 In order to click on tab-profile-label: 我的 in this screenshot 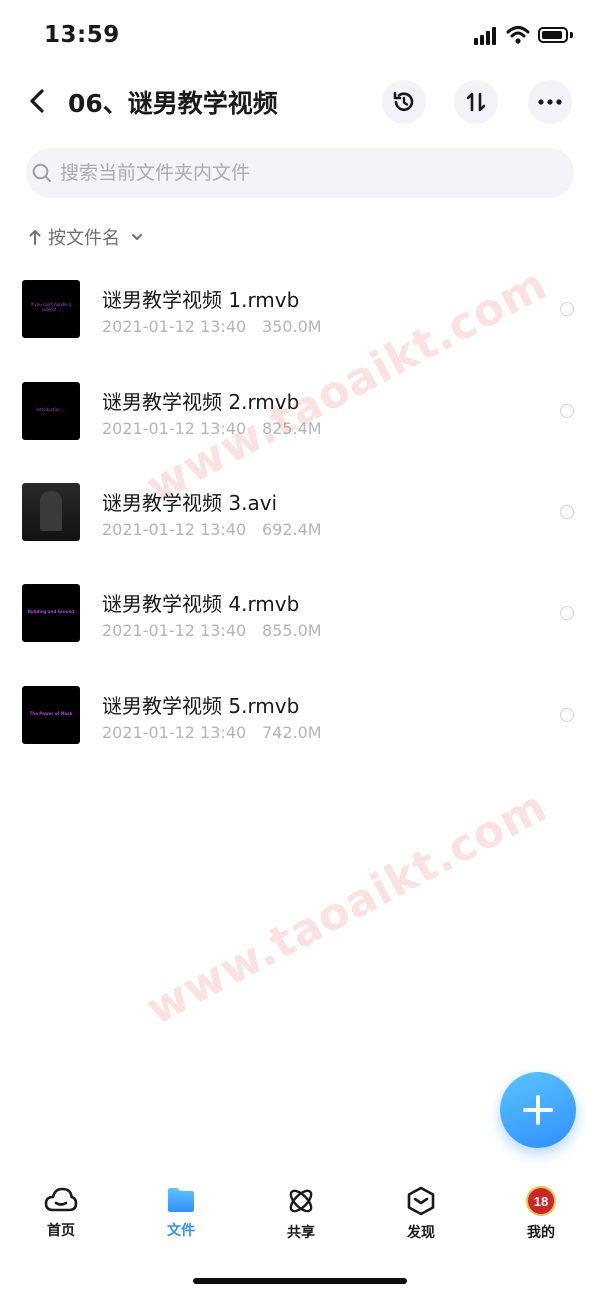, I will do `click(541, 1233)`.